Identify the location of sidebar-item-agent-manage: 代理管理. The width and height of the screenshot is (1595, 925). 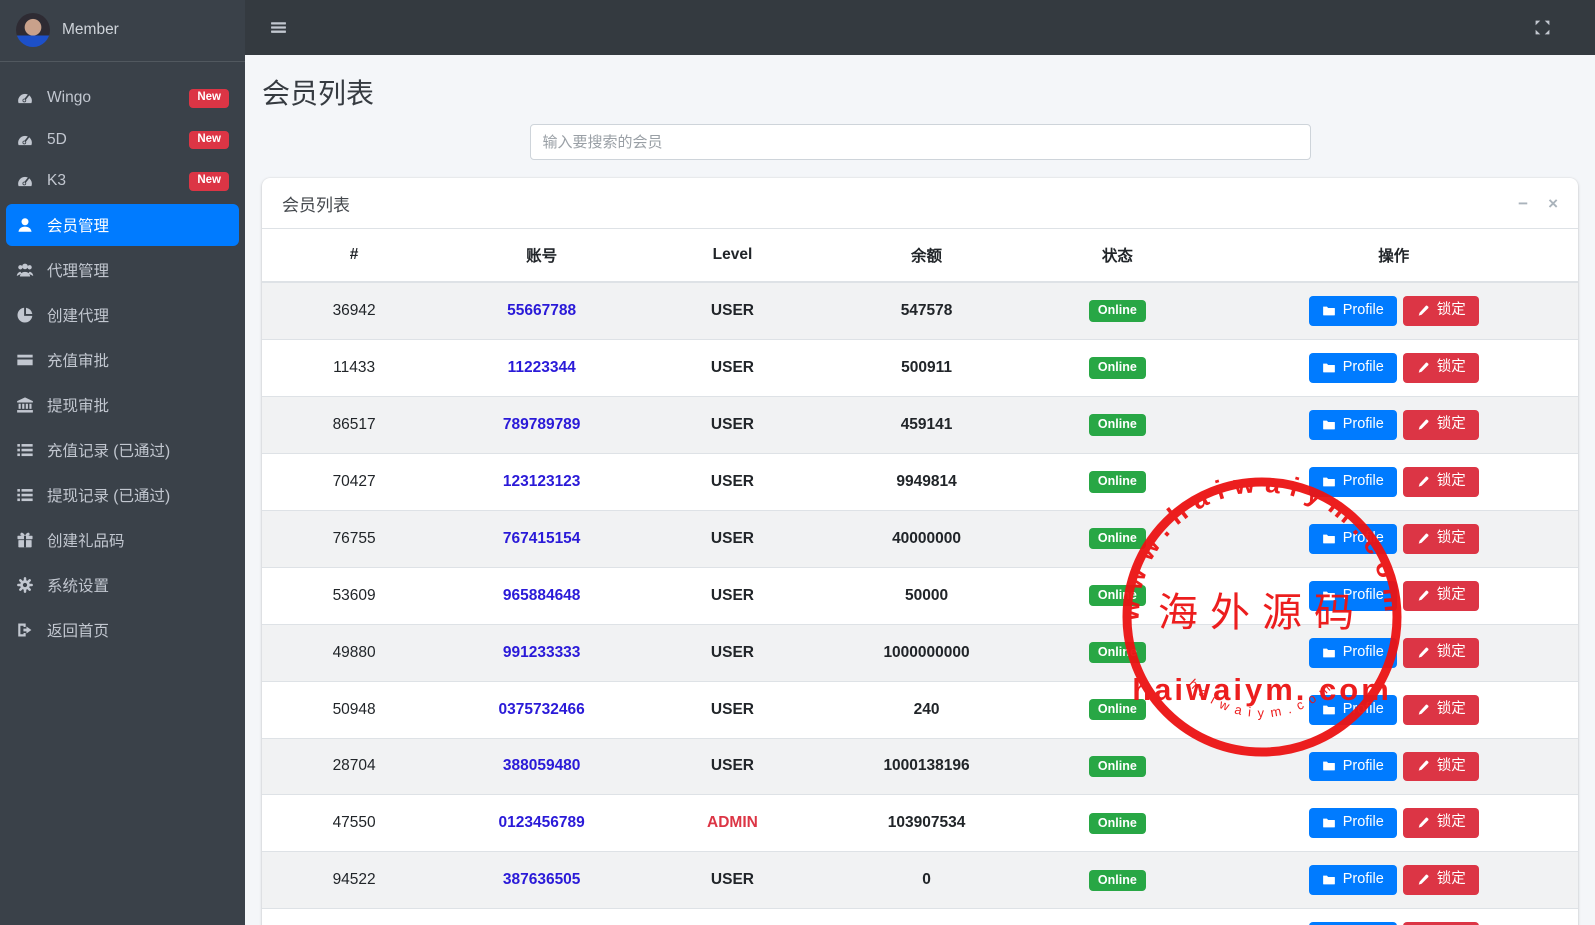
(122, 270).